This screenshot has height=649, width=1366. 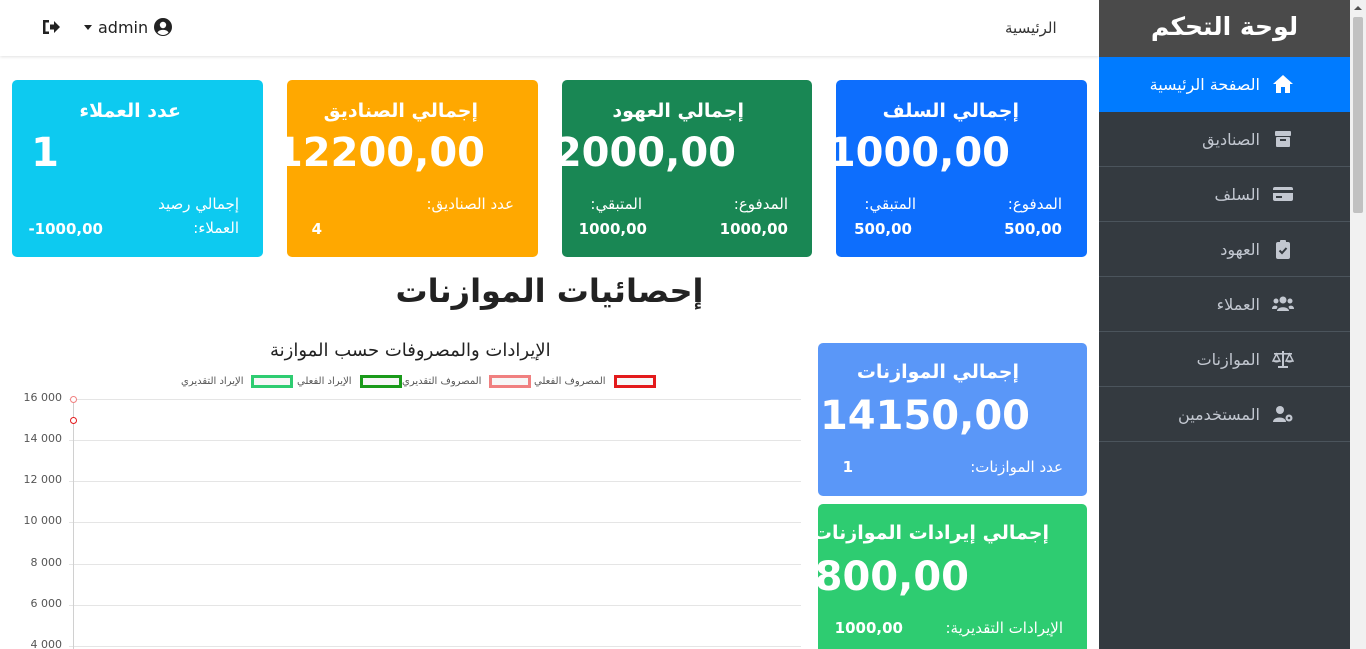 What do you see at coordinates (410, 350) in the screenshot?
I see `chart-title: الإيرادات والمصروفات حسب الموازنة` at bounding box center [410, 350].